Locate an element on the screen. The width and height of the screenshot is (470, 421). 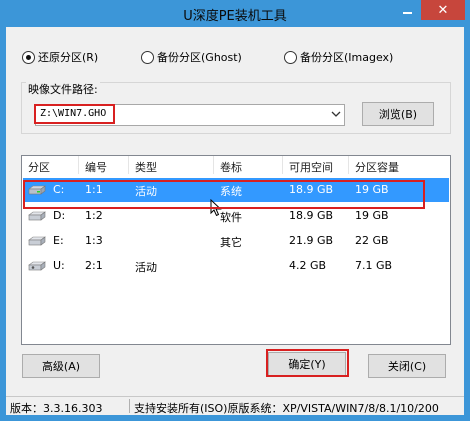
cell-number: 2:1 is located at coordinates (94, 265).